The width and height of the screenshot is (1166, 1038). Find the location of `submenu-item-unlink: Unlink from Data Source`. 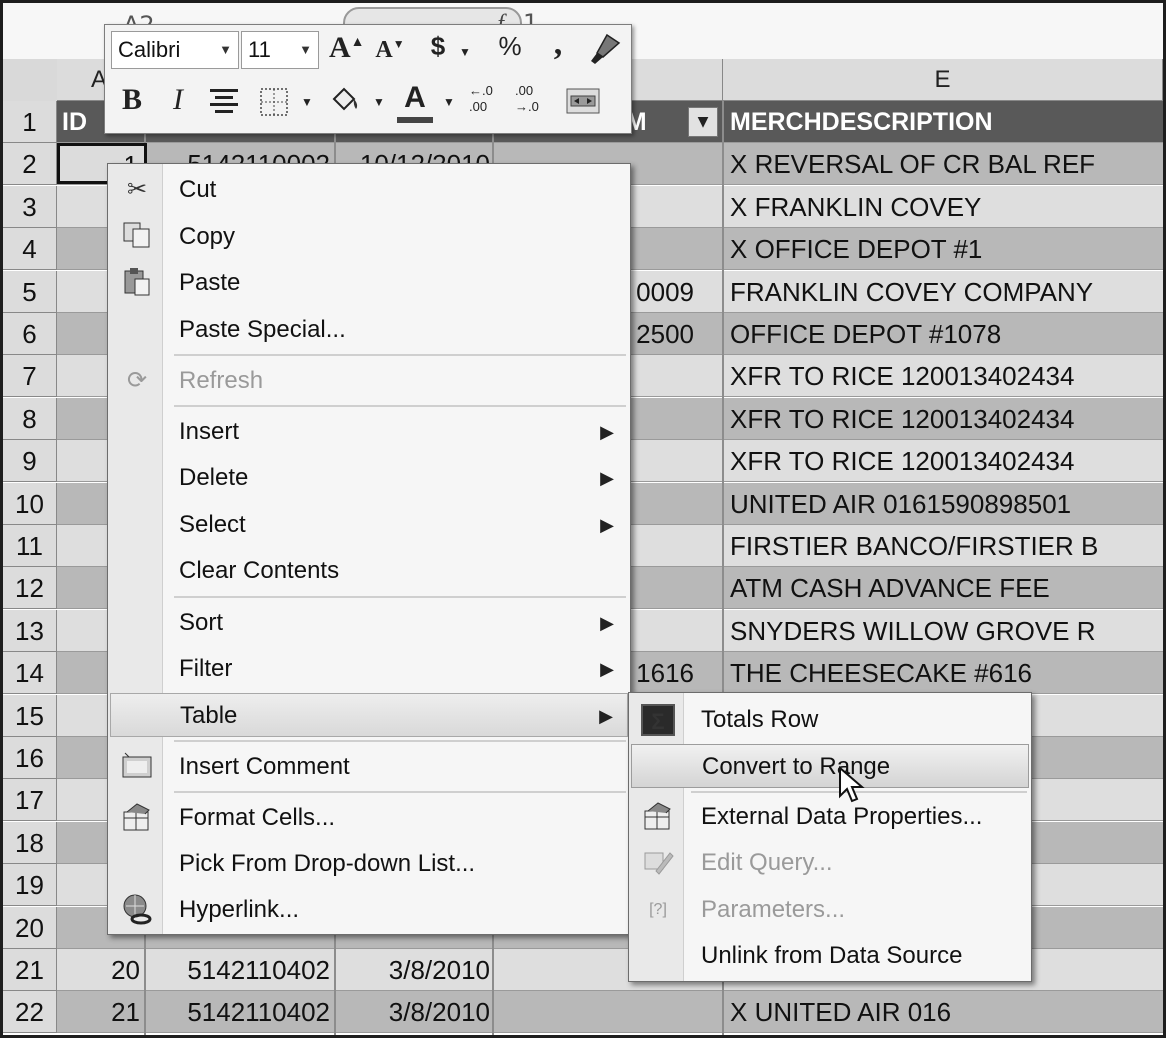

submenu-item-unlink: Unlink from Data Source is located at coordinates (830, 956).